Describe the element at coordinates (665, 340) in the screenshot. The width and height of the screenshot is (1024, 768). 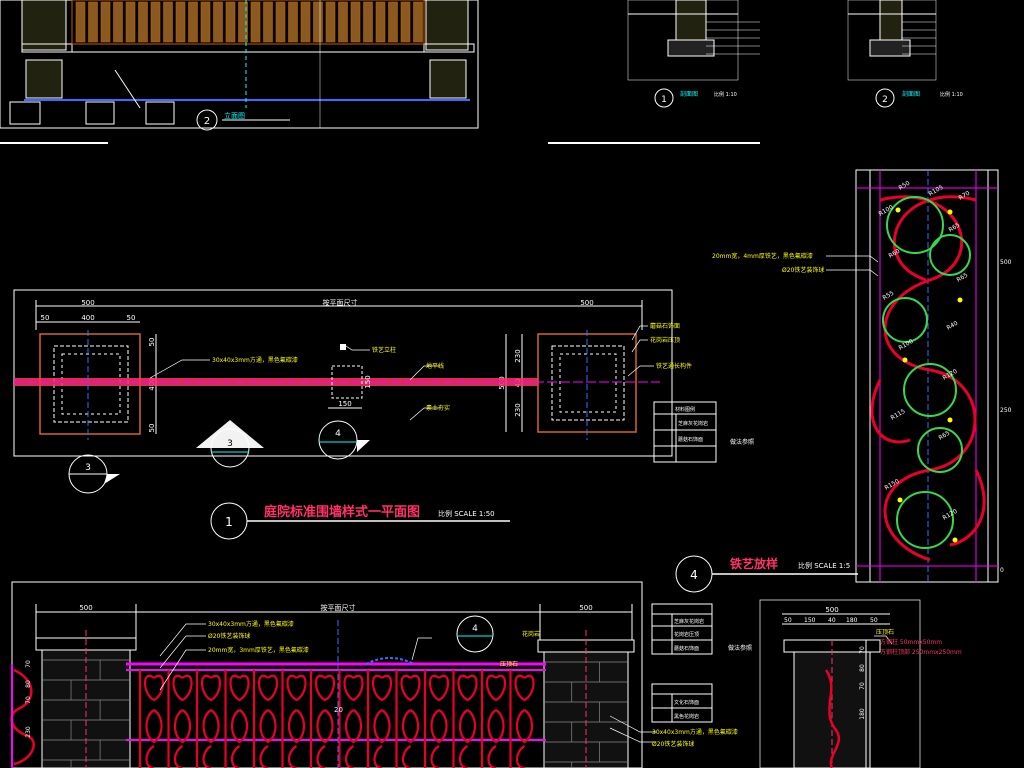
I see `plan-pier-callout-2: 花岗岩压顶` at that location.